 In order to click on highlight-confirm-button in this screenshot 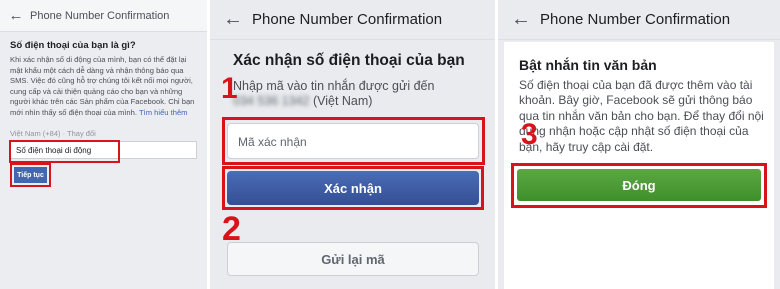, I will do `click(353, 188)`.